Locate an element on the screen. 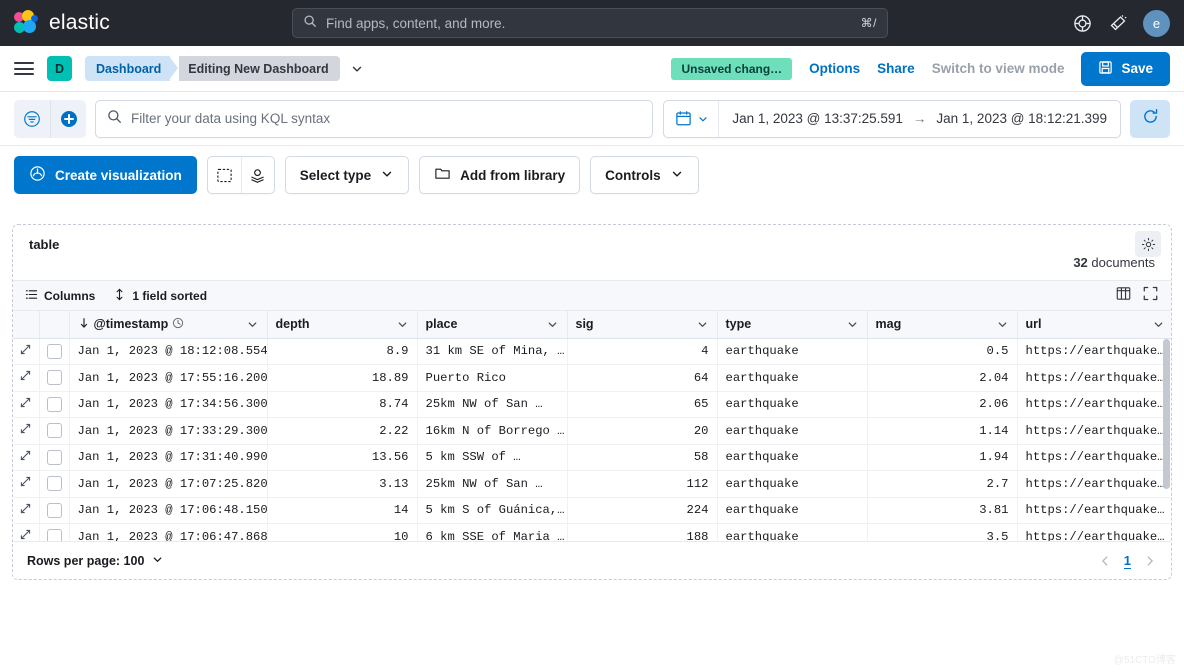  cell-timestamp: Jan 1, 2023 @ 17:06:48.150 is located at coordinates (168, 510).